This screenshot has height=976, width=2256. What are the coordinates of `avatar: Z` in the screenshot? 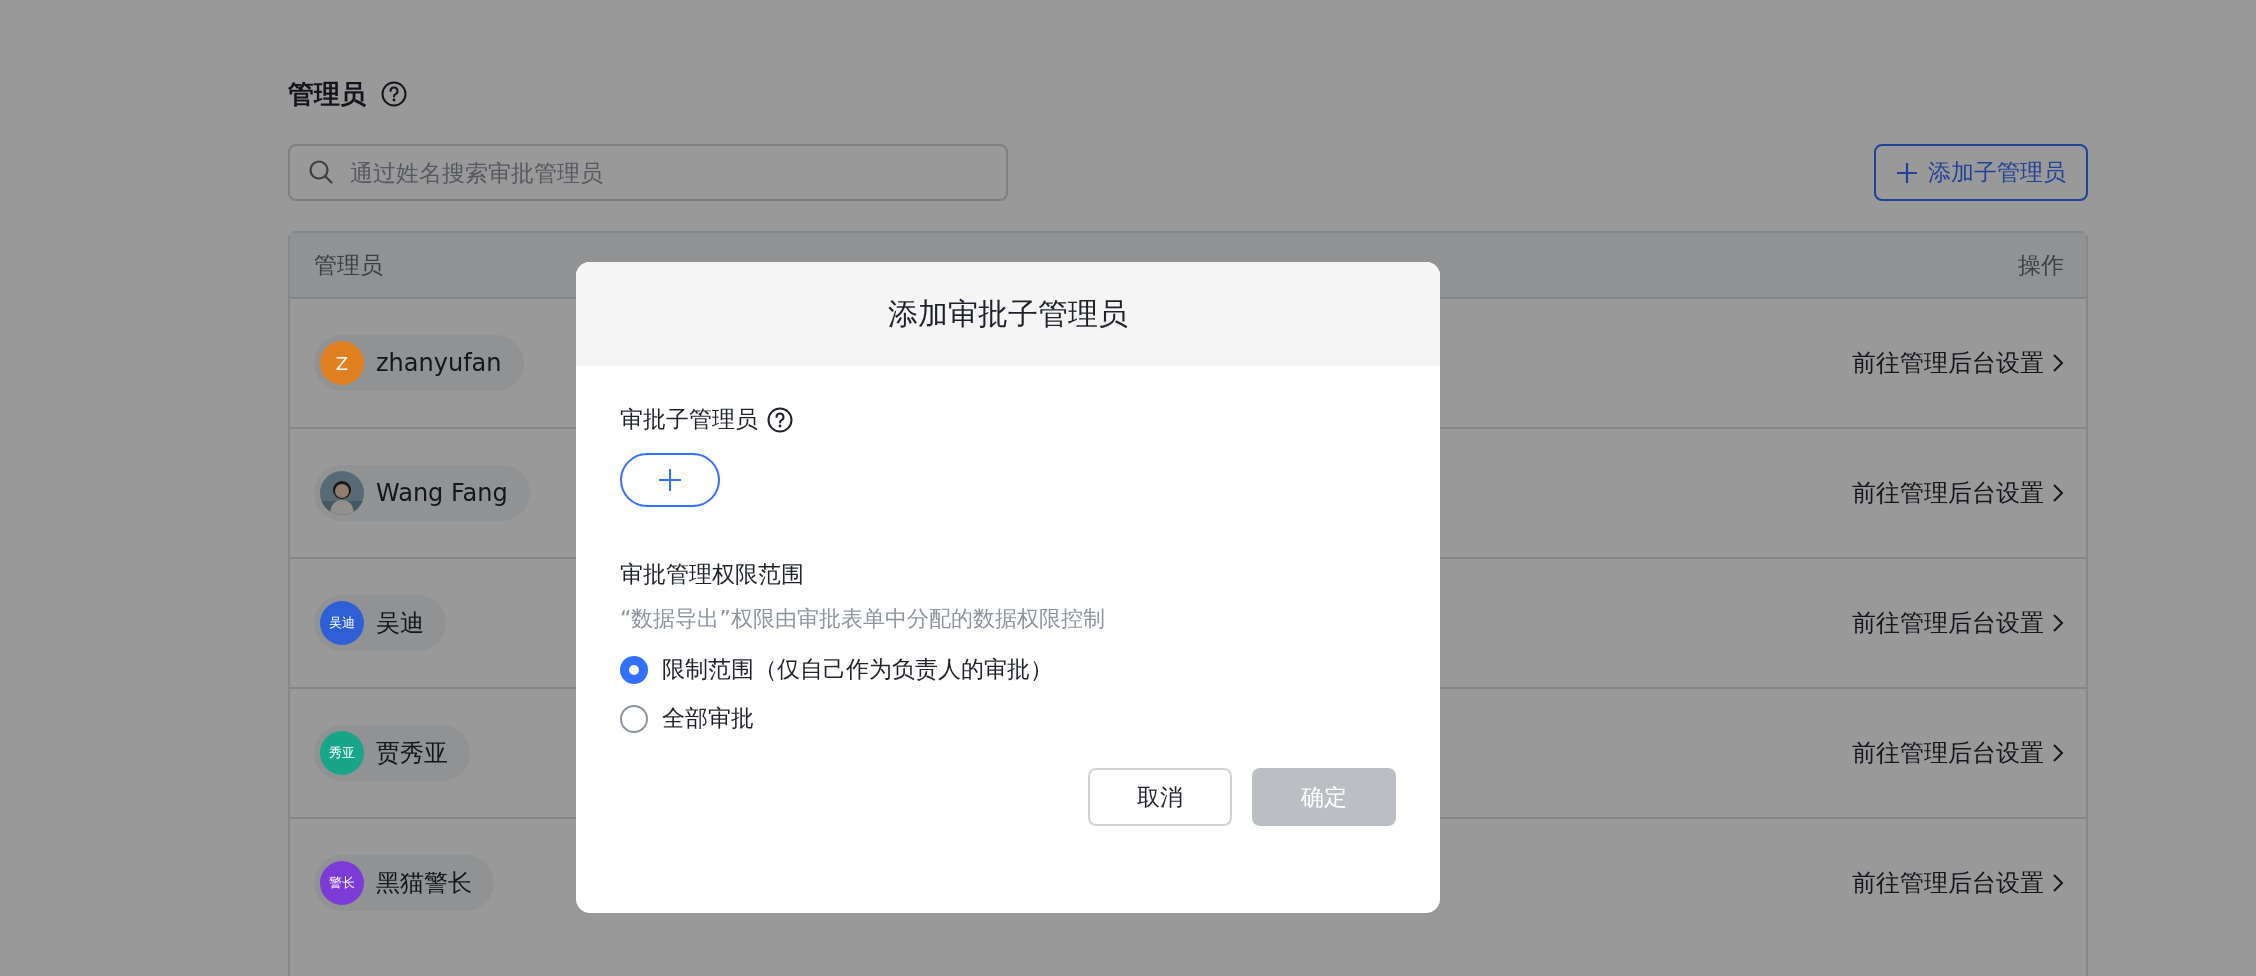 It's located at (342, 363).